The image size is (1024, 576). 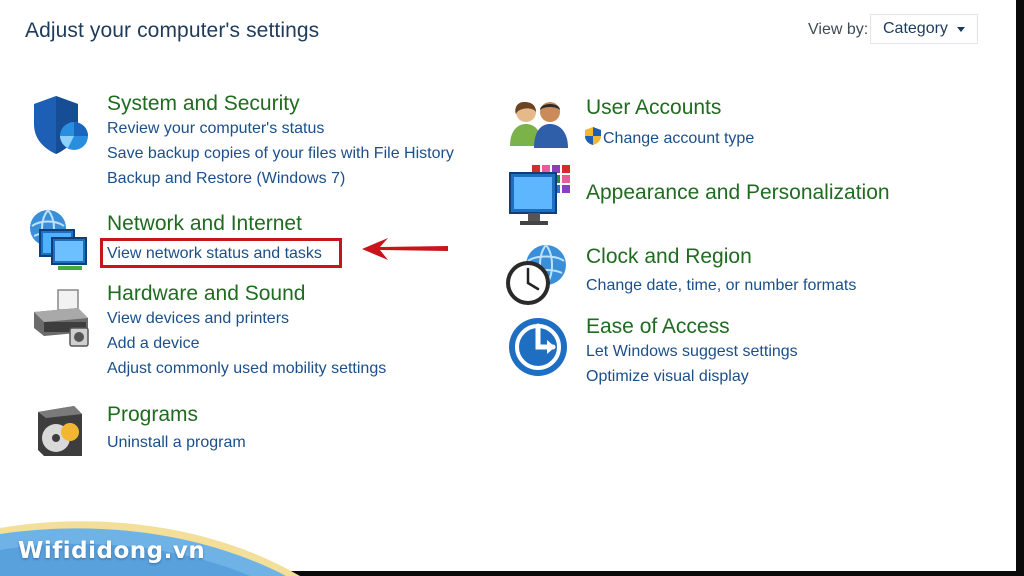 I want to click on hardware-sound-title: Hardware and Sound, so click(x=246, y=294).